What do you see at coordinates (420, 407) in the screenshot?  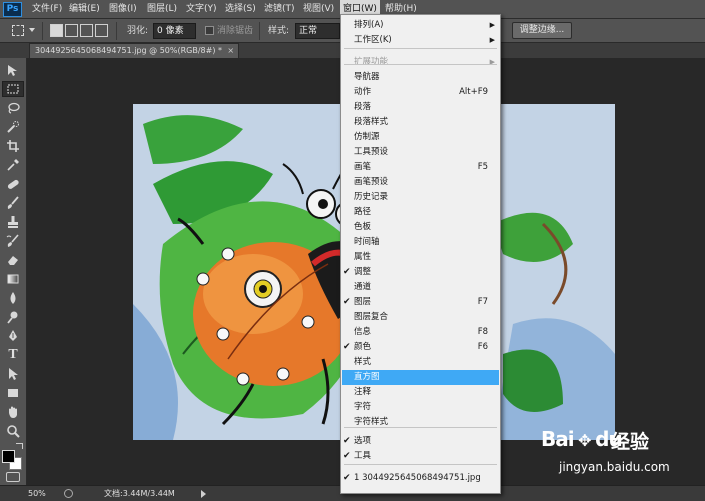 I see `window-menu-item-25: 字符` at bounding box center [420, 407].